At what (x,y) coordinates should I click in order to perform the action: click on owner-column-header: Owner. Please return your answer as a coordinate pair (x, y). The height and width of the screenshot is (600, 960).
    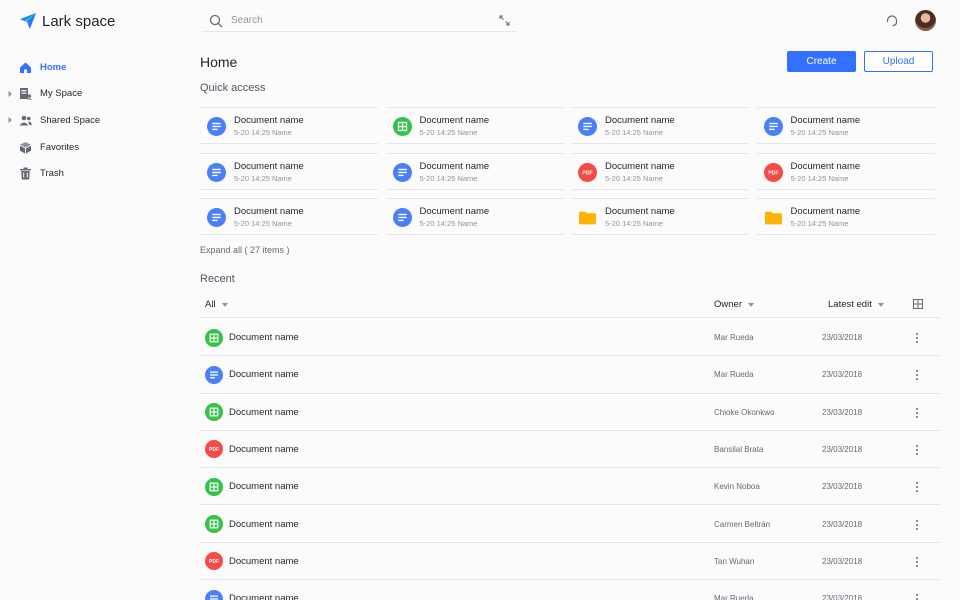
    Looking at the image, I should click on (734, 304).